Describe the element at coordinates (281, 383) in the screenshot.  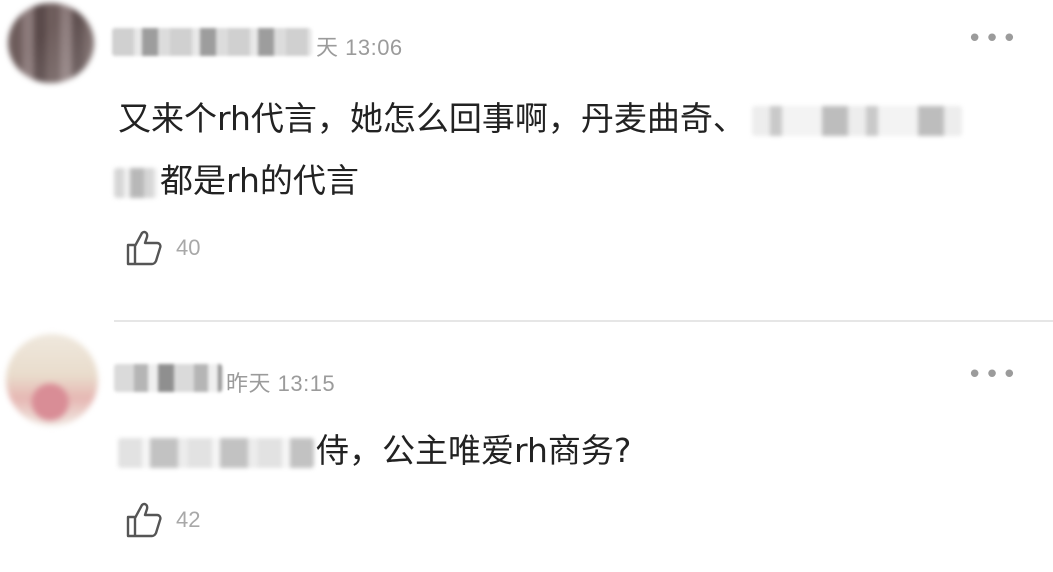
I see `comment-timestamp: 昨天 13:15` at that location.